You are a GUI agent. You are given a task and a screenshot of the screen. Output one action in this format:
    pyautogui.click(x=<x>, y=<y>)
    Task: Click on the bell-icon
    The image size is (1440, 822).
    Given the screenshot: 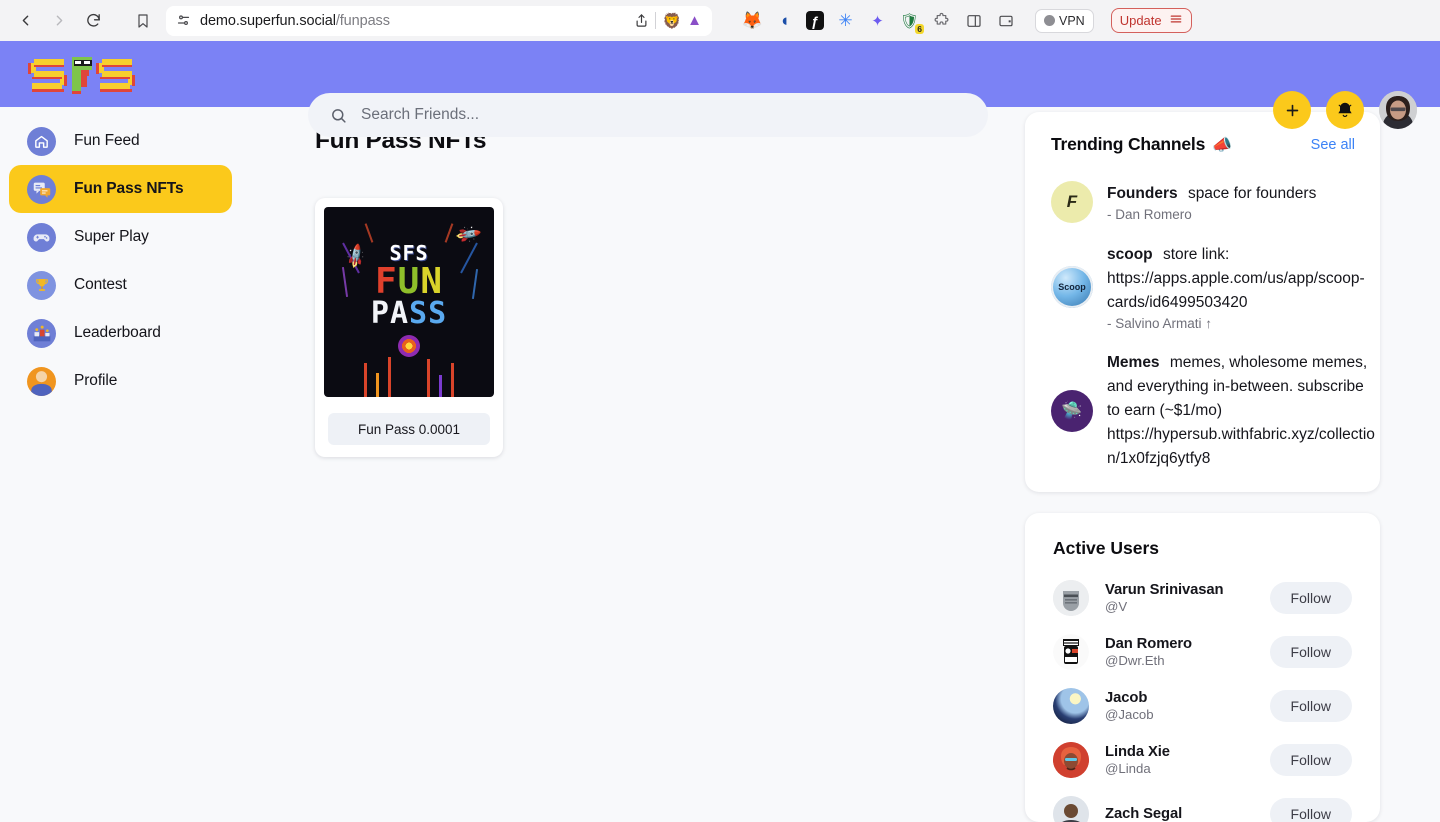 What is the action you would take?
    pyautogui.click(x=1345, y=110)
    